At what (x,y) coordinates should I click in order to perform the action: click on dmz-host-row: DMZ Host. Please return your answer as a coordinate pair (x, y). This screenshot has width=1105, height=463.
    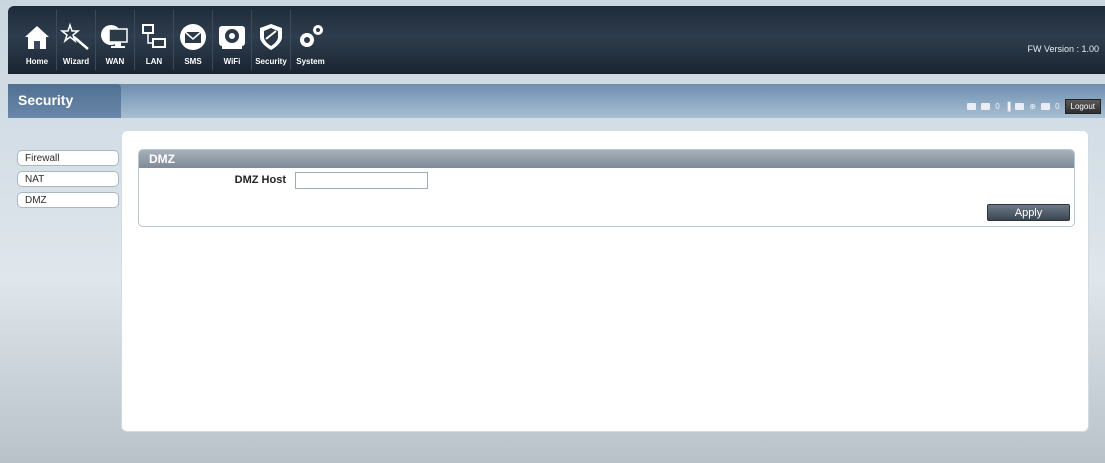
    Looking at the image, I should click on (606, 181).